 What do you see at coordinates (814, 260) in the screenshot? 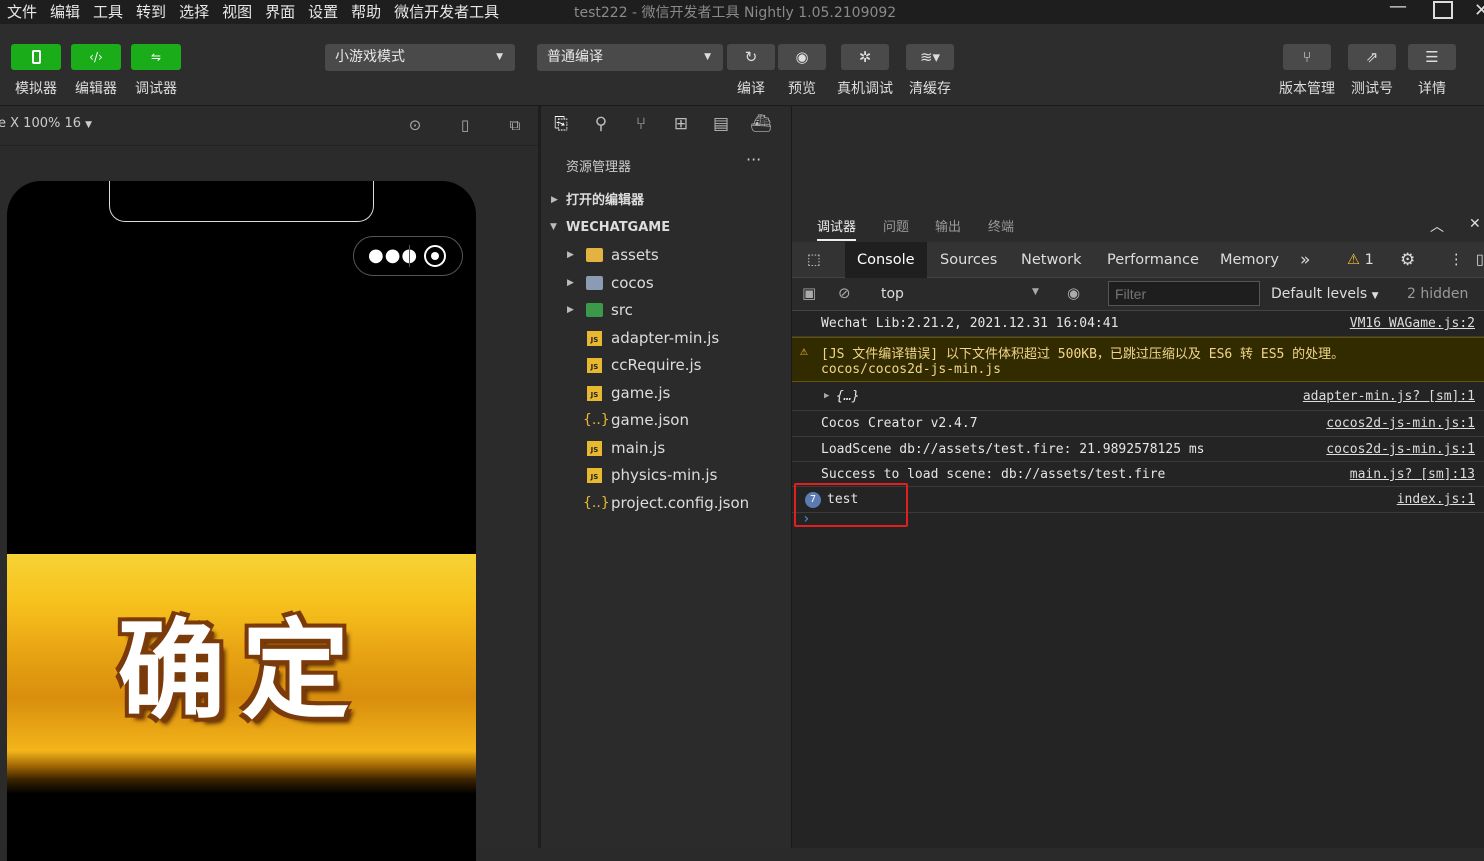
I see `inspect-element-icon: ⬚` at bounding box center [814, 260].